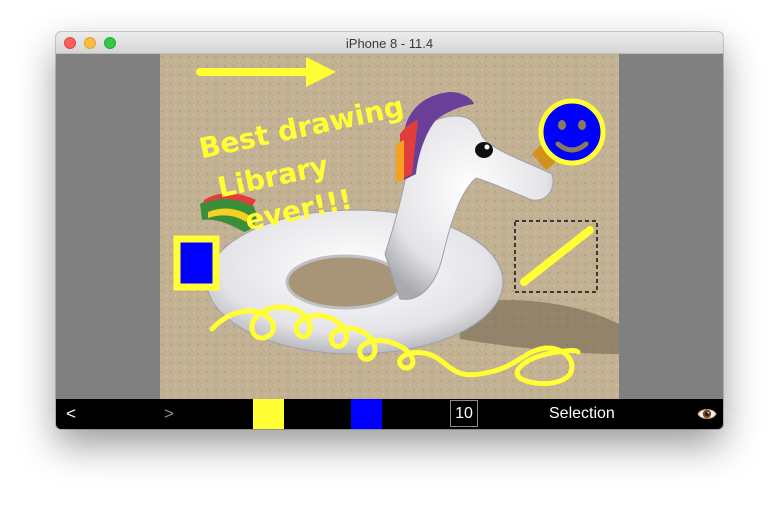 Image resolution: width=779 pixels, height=509 pixels. I want to click on window-title: iPhone 8 - 11.4, so click(389, 43).